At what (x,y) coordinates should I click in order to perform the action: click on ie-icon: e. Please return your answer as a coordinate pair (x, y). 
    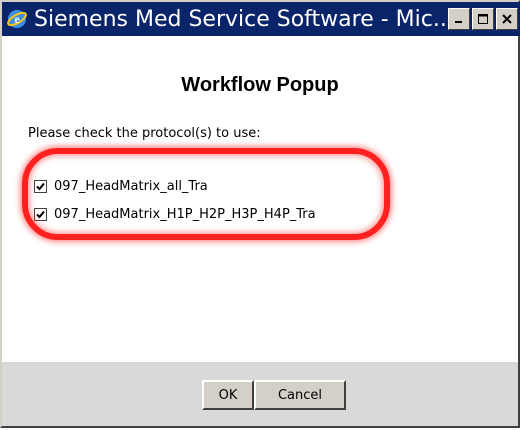
    Looking at the image, I should click on (17, 19).